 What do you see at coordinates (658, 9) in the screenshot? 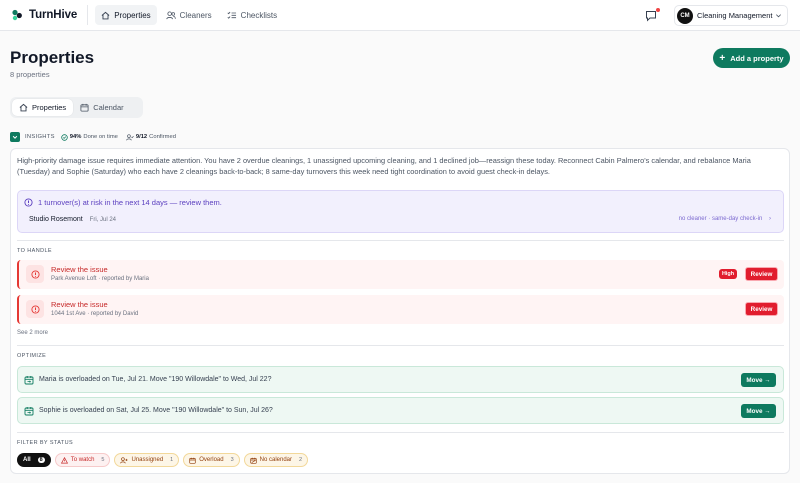
I see `notification-dot` at bounding box center [658, 9].